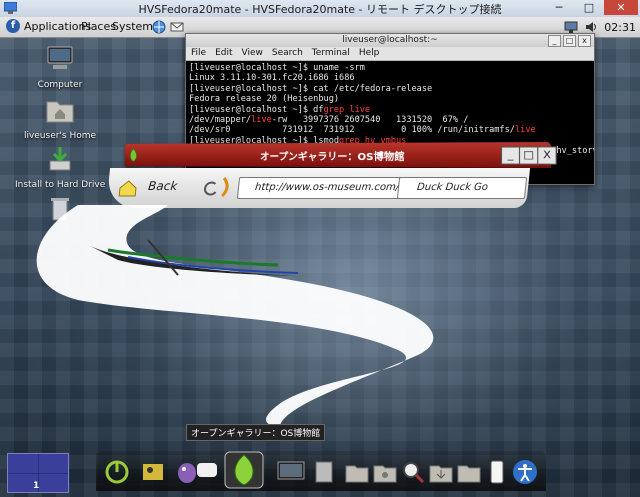  I want to click on menu-search: Search, so click(287, 53).